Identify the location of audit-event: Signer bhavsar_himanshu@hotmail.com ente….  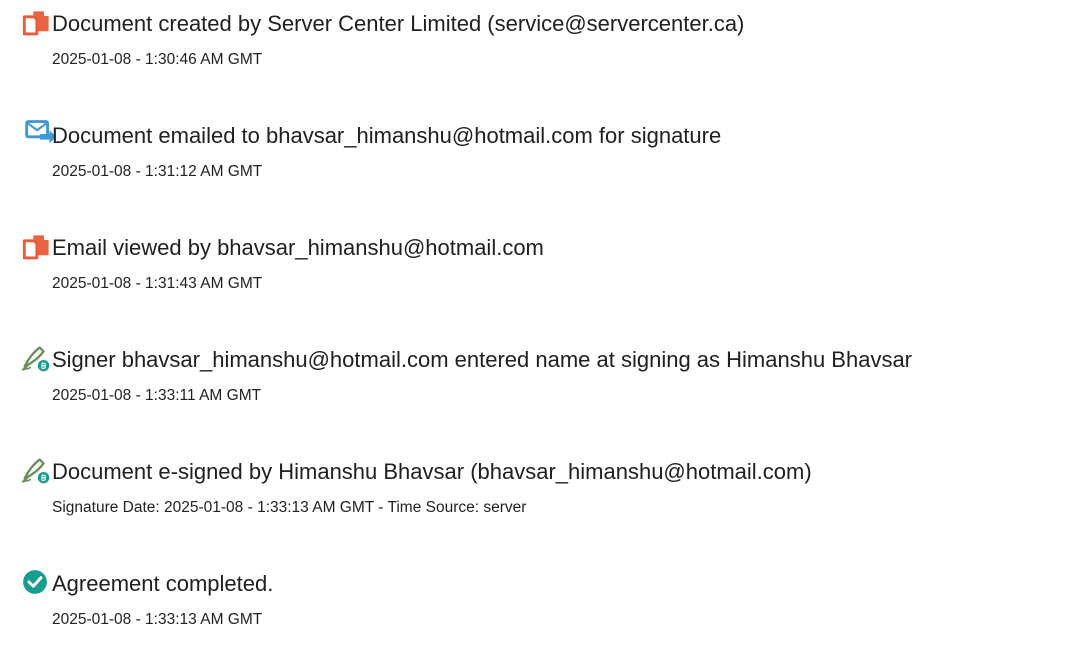
(544, 391).